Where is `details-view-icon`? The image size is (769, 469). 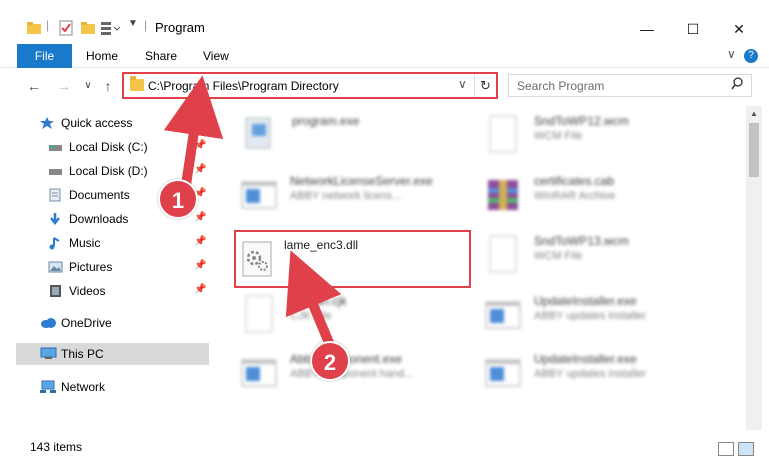
details-view-icon is located at coordinates (726, 449).